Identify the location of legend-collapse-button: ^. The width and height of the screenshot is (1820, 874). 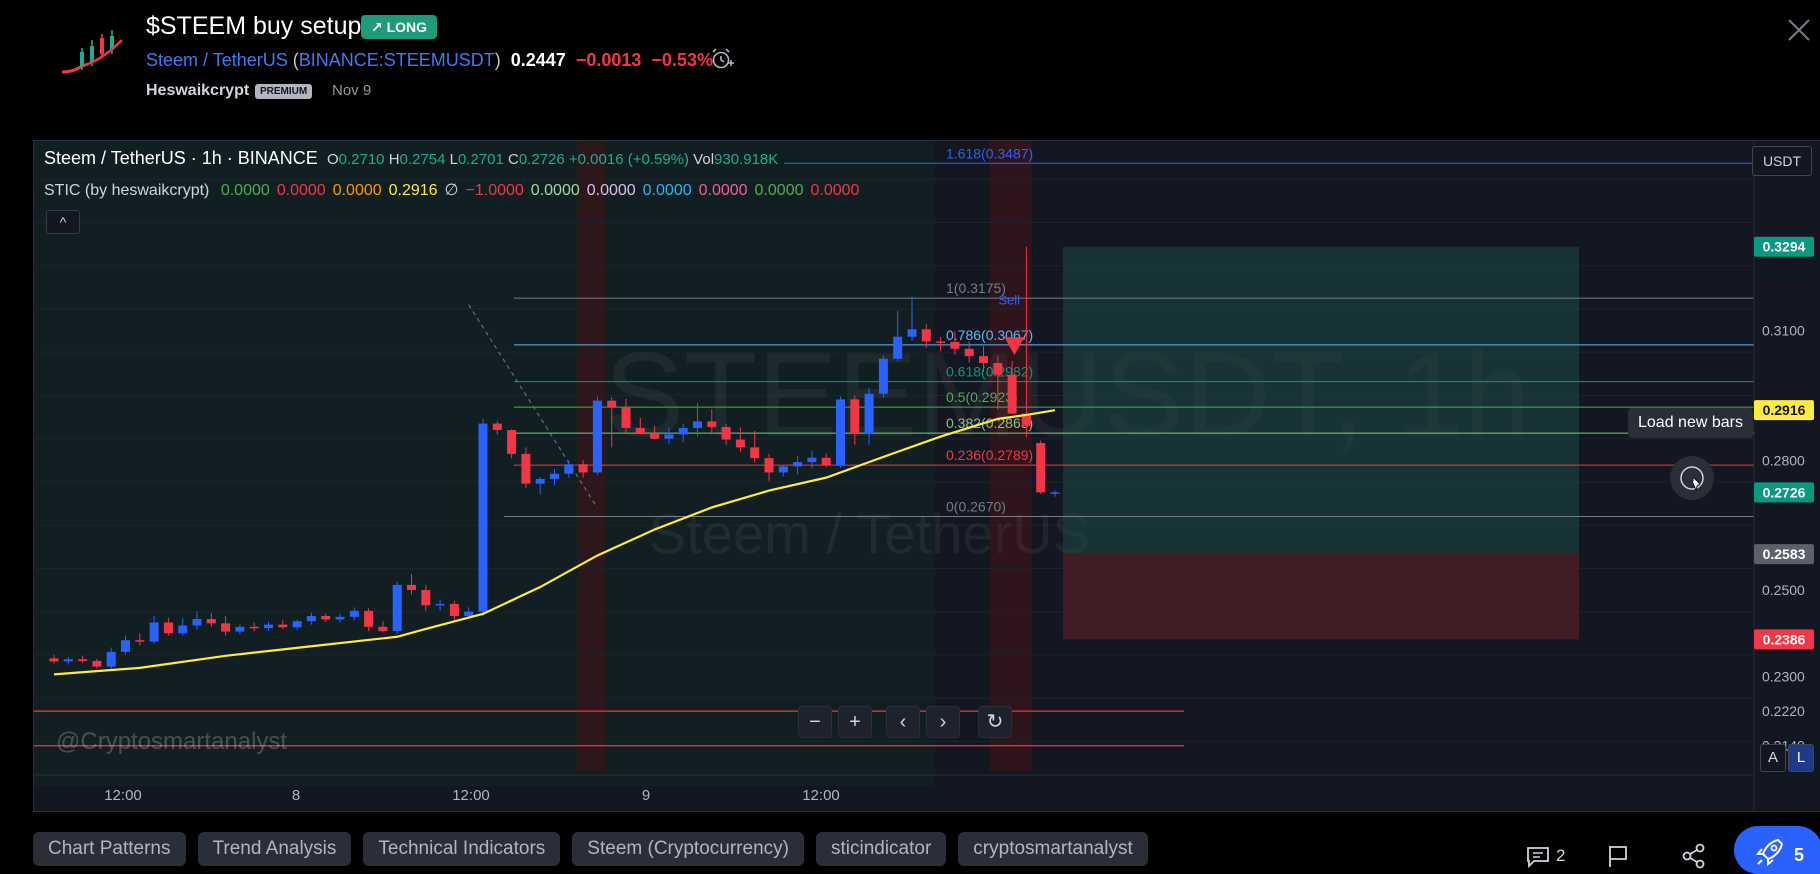
(63, 222).